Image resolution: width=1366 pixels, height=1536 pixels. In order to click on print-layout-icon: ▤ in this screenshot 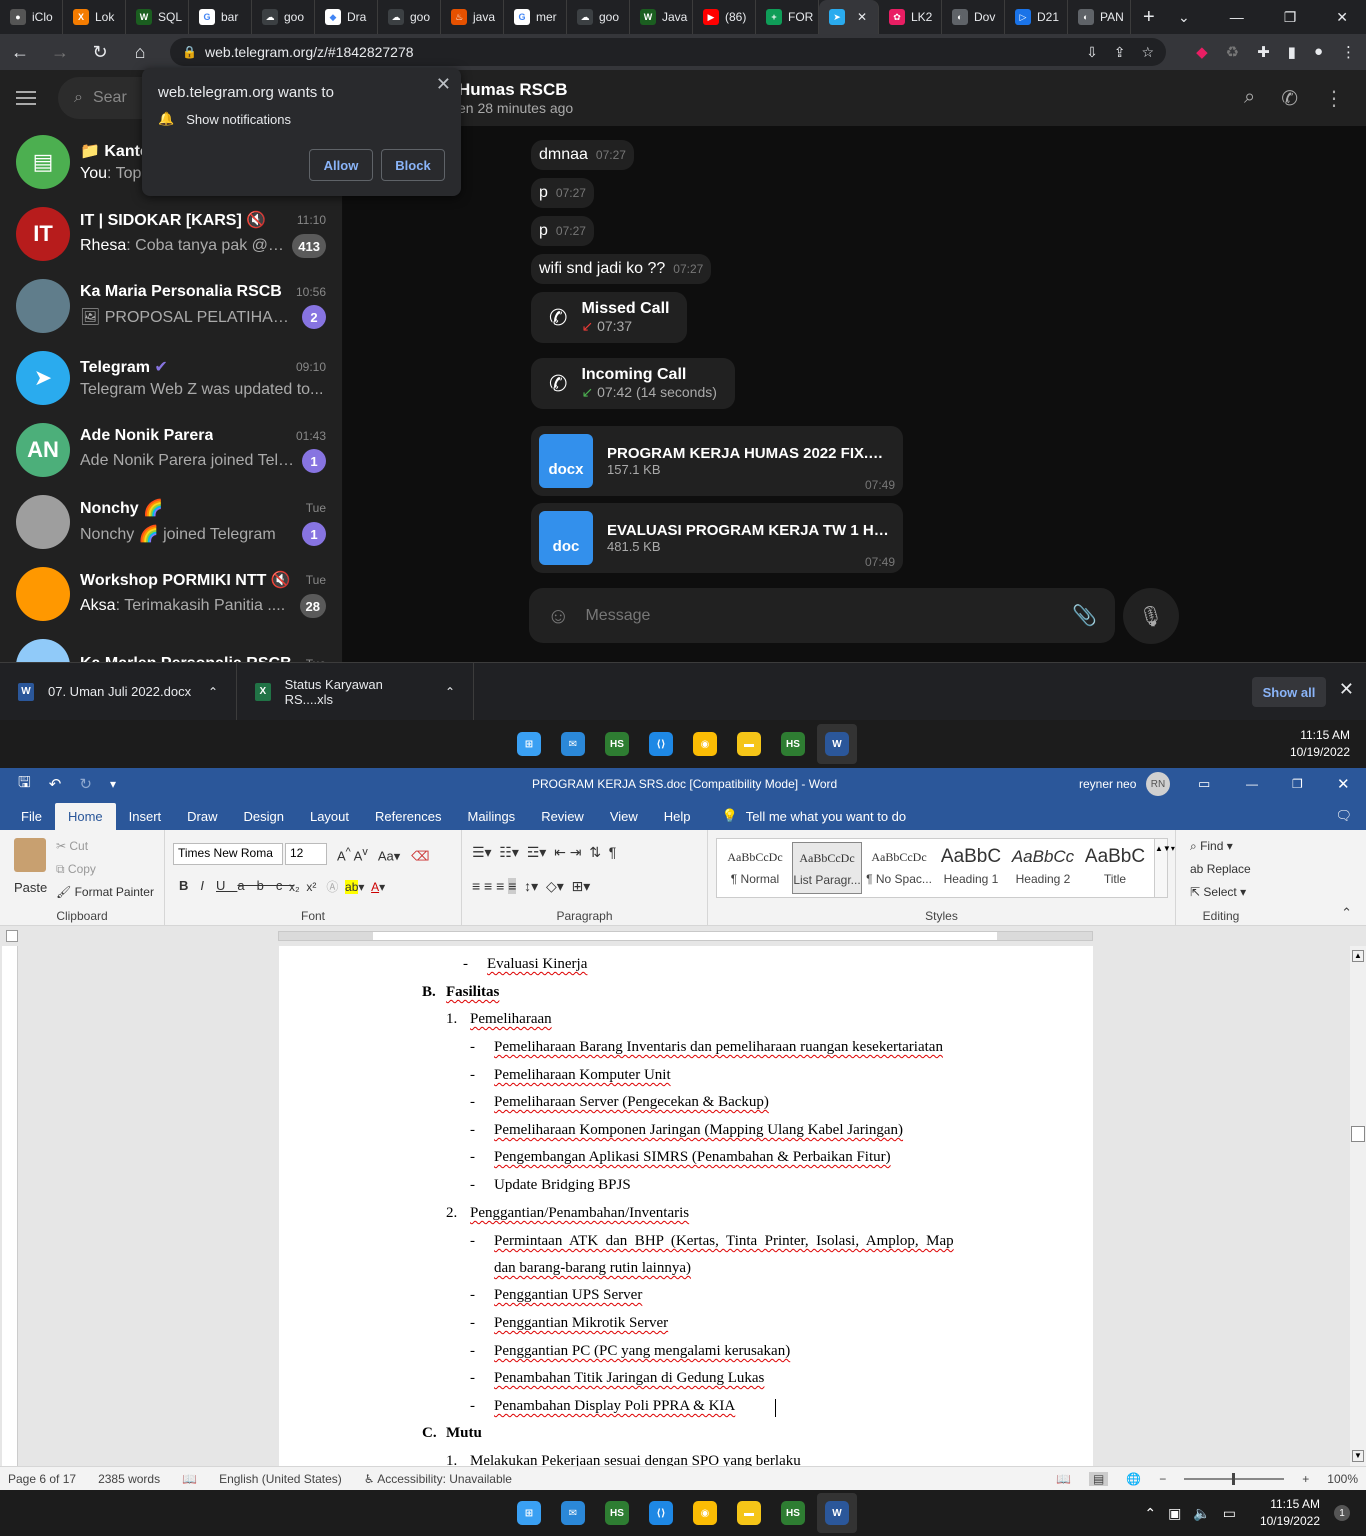, I will do `click(1098, 1478)`.